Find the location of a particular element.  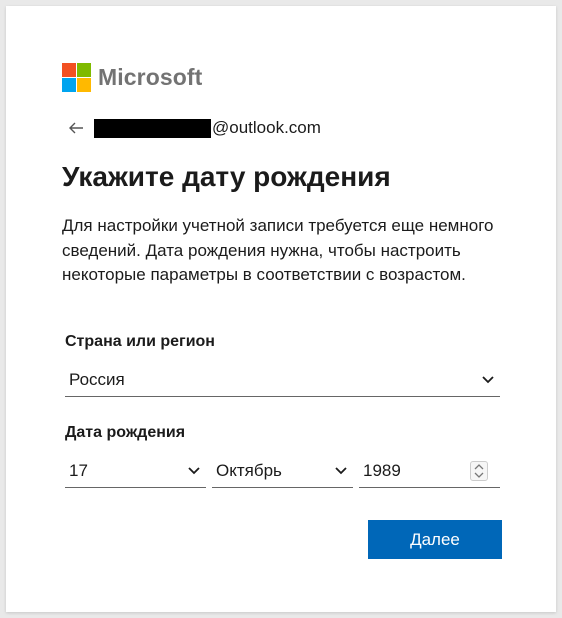

birthdate-label: Дата рождения is located at coordinates (125, 432).